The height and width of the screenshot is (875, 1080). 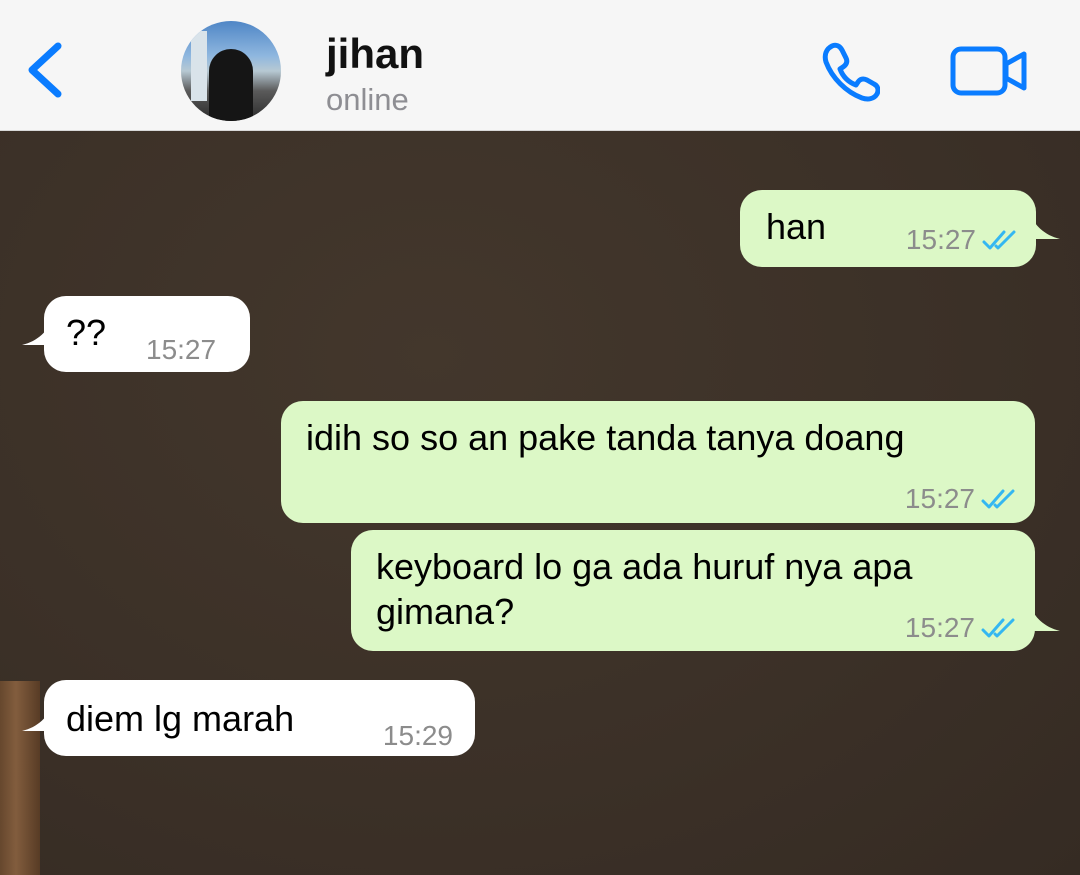 What do you see at coordinates (989, 71) in the screenshot?
I see `video-camera-icon` at bounding box center [989, 71].